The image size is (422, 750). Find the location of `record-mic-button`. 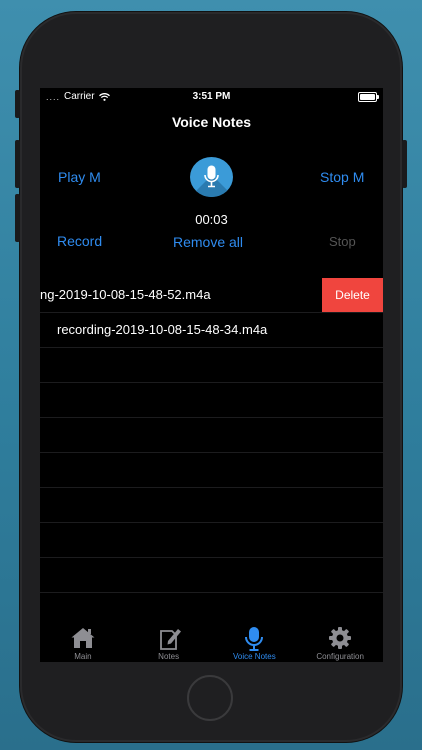

record-mic-button is located at coordinates (211, 177).